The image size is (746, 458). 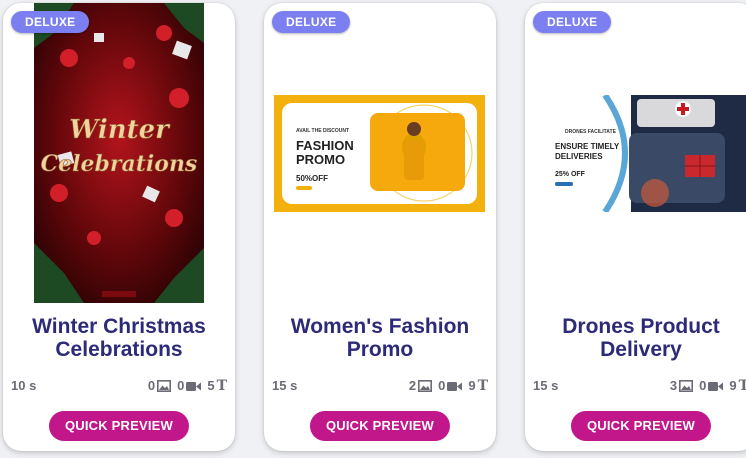 I want to click on template-meta: 15 s 3 0 9 T, so click(x=639, y=386).